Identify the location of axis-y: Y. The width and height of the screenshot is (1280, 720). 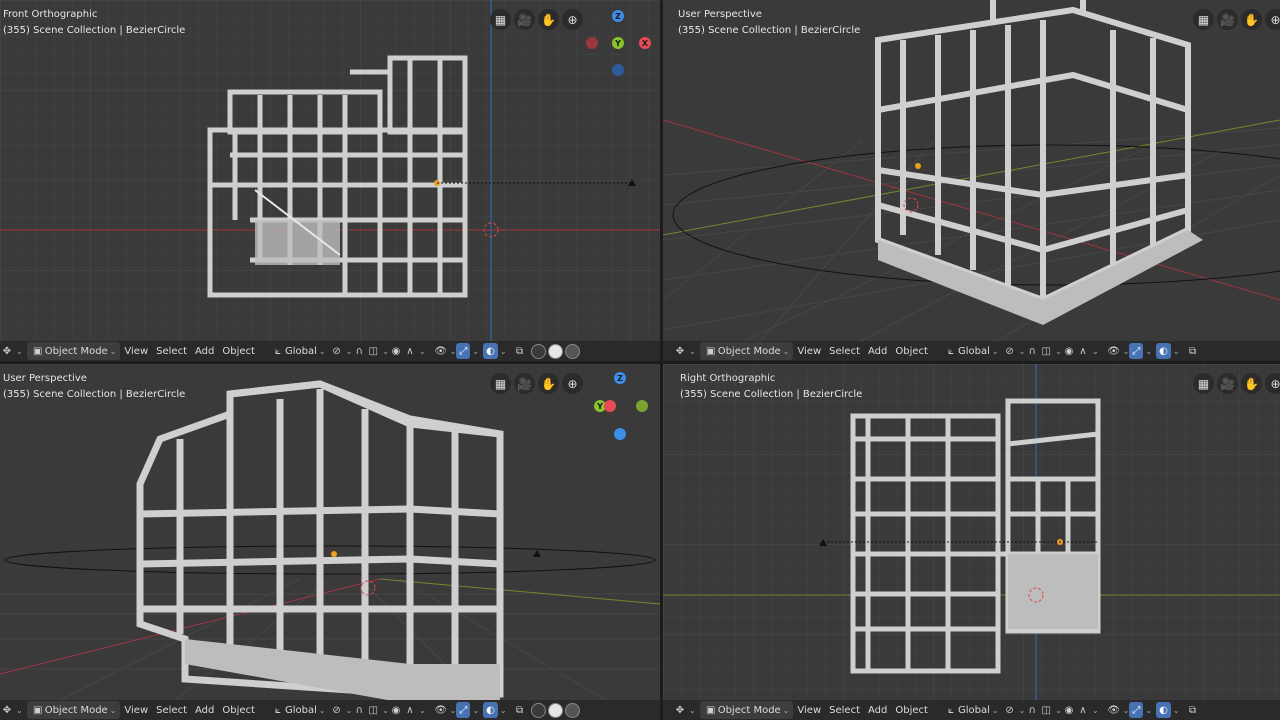
(618, 43).